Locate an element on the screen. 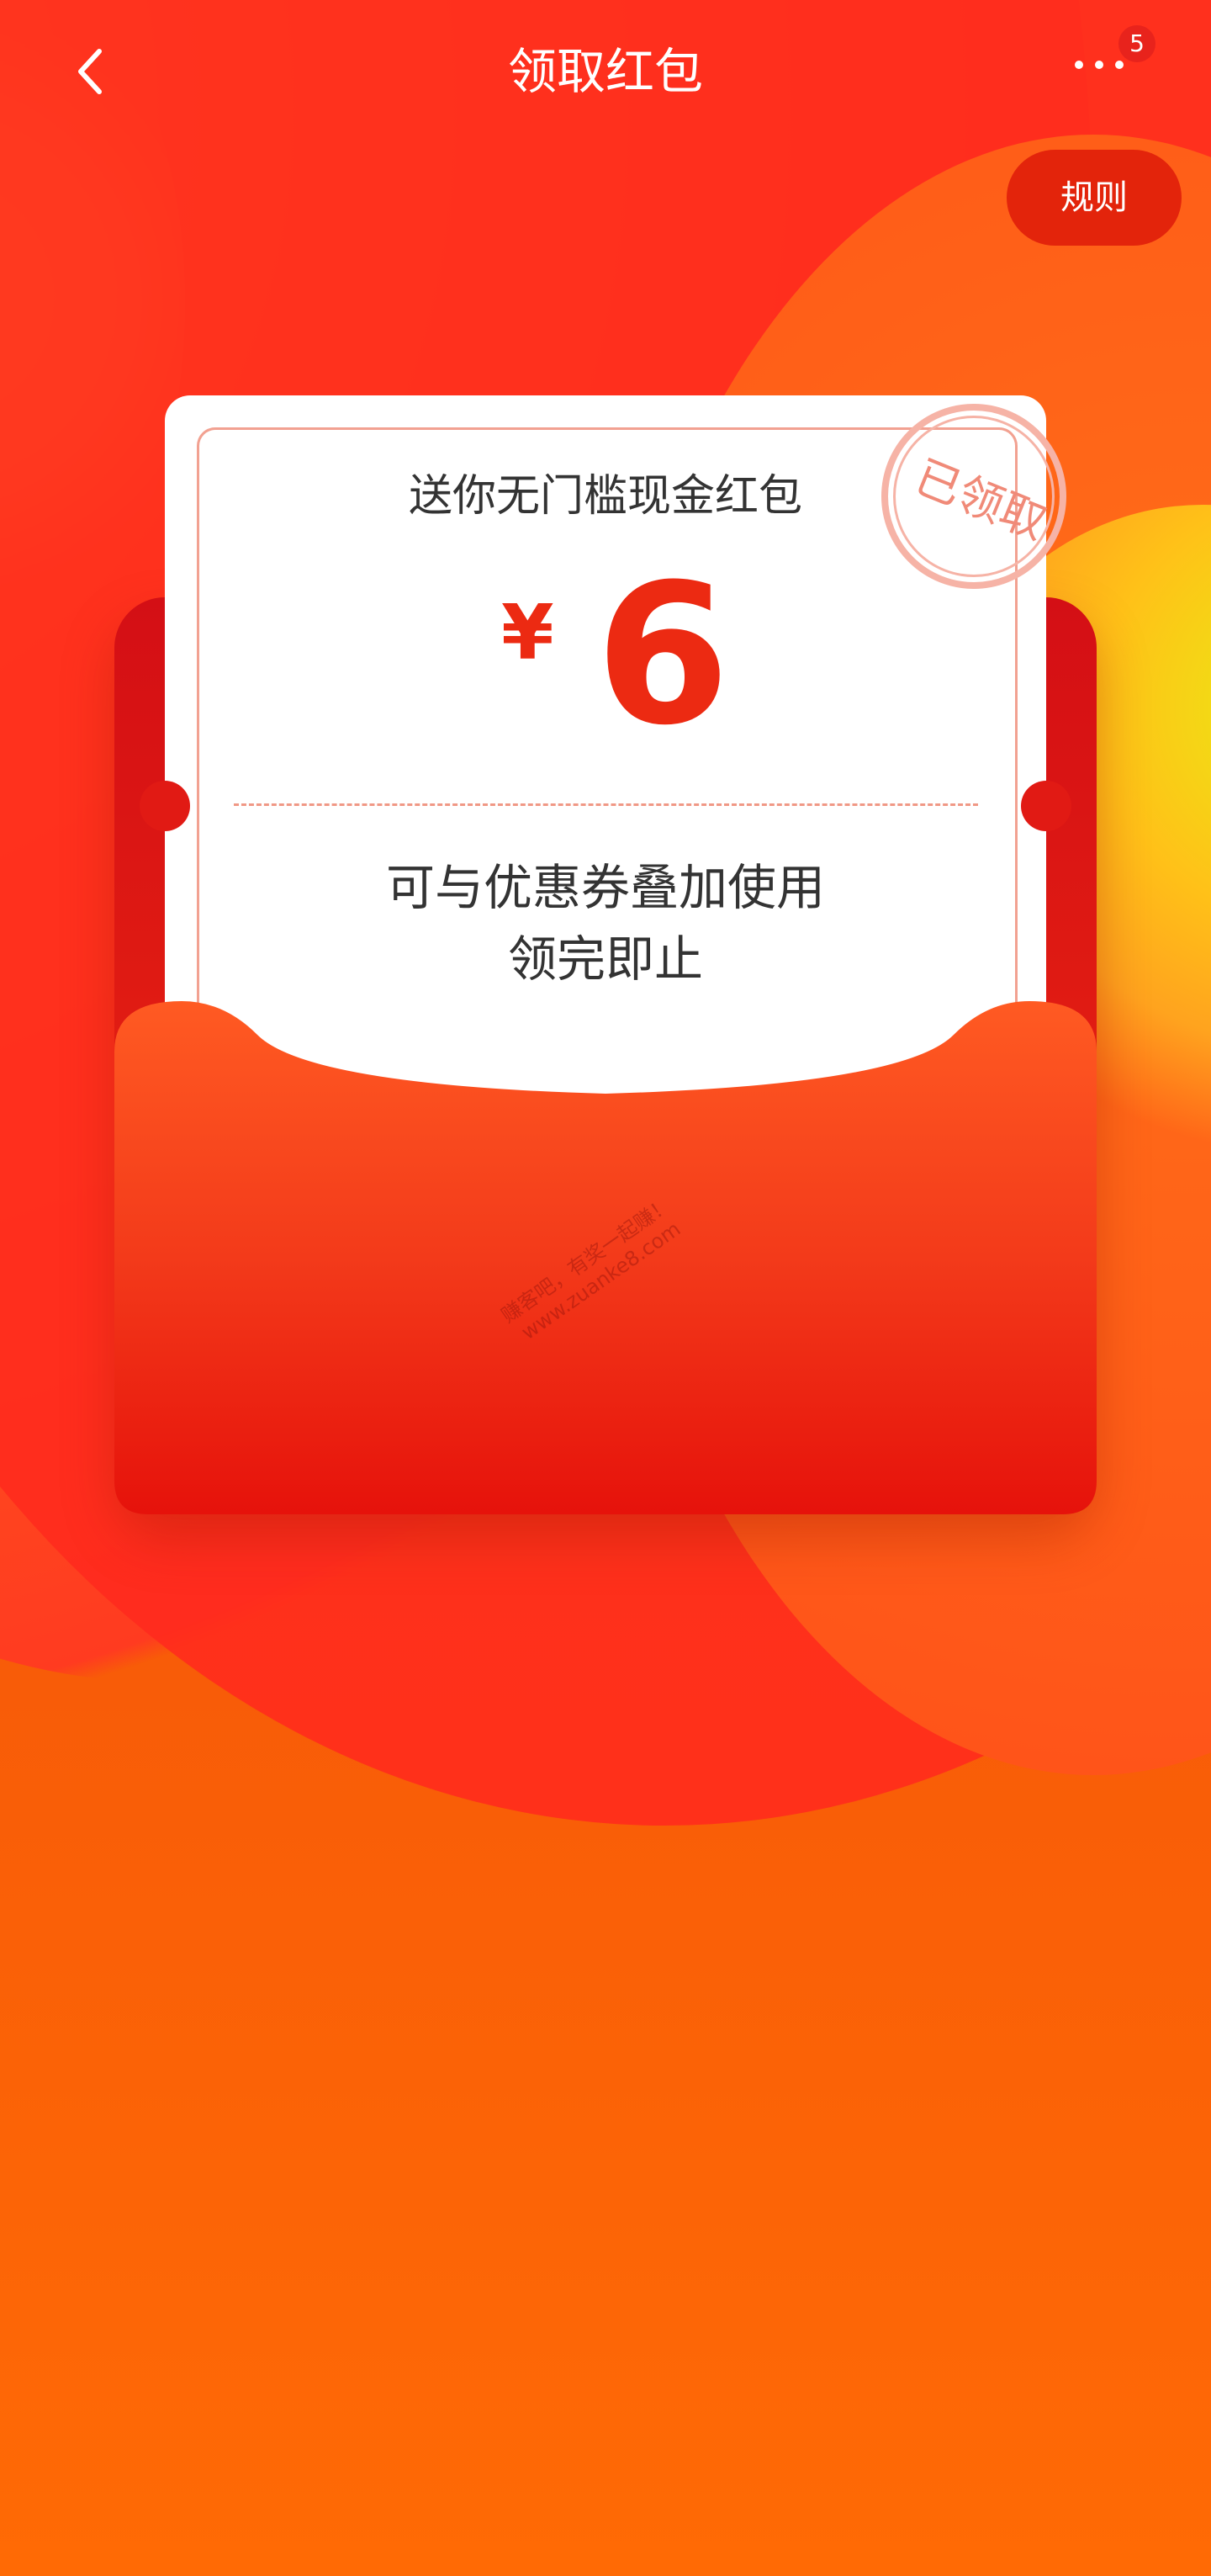 This screenshot has height=2576, width=1211. top-bar: 领取红包 5 is located at coordinates (605, 71).